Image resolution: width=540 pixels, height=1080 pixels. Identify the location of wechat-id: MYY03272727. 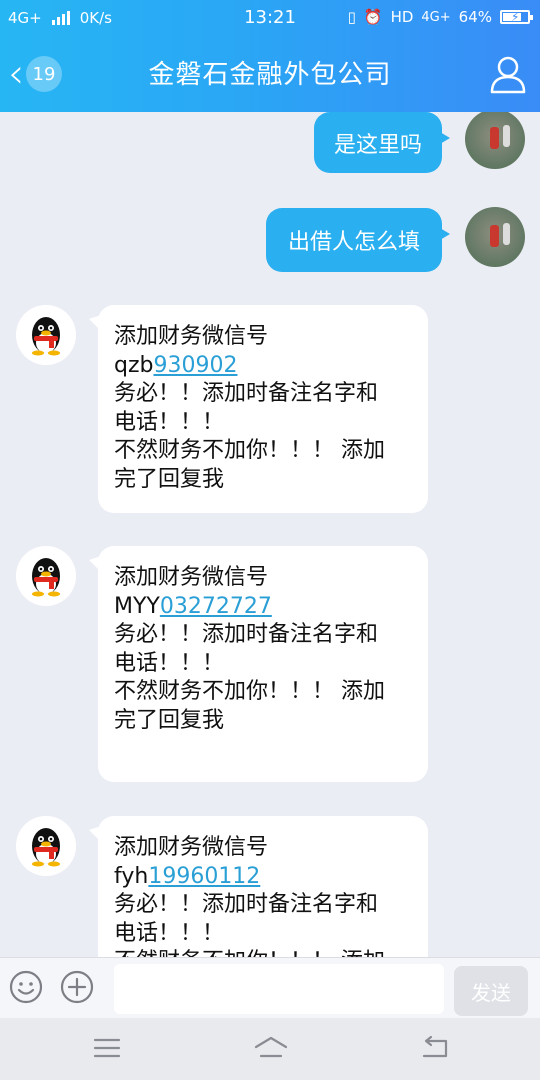
(193, 606).